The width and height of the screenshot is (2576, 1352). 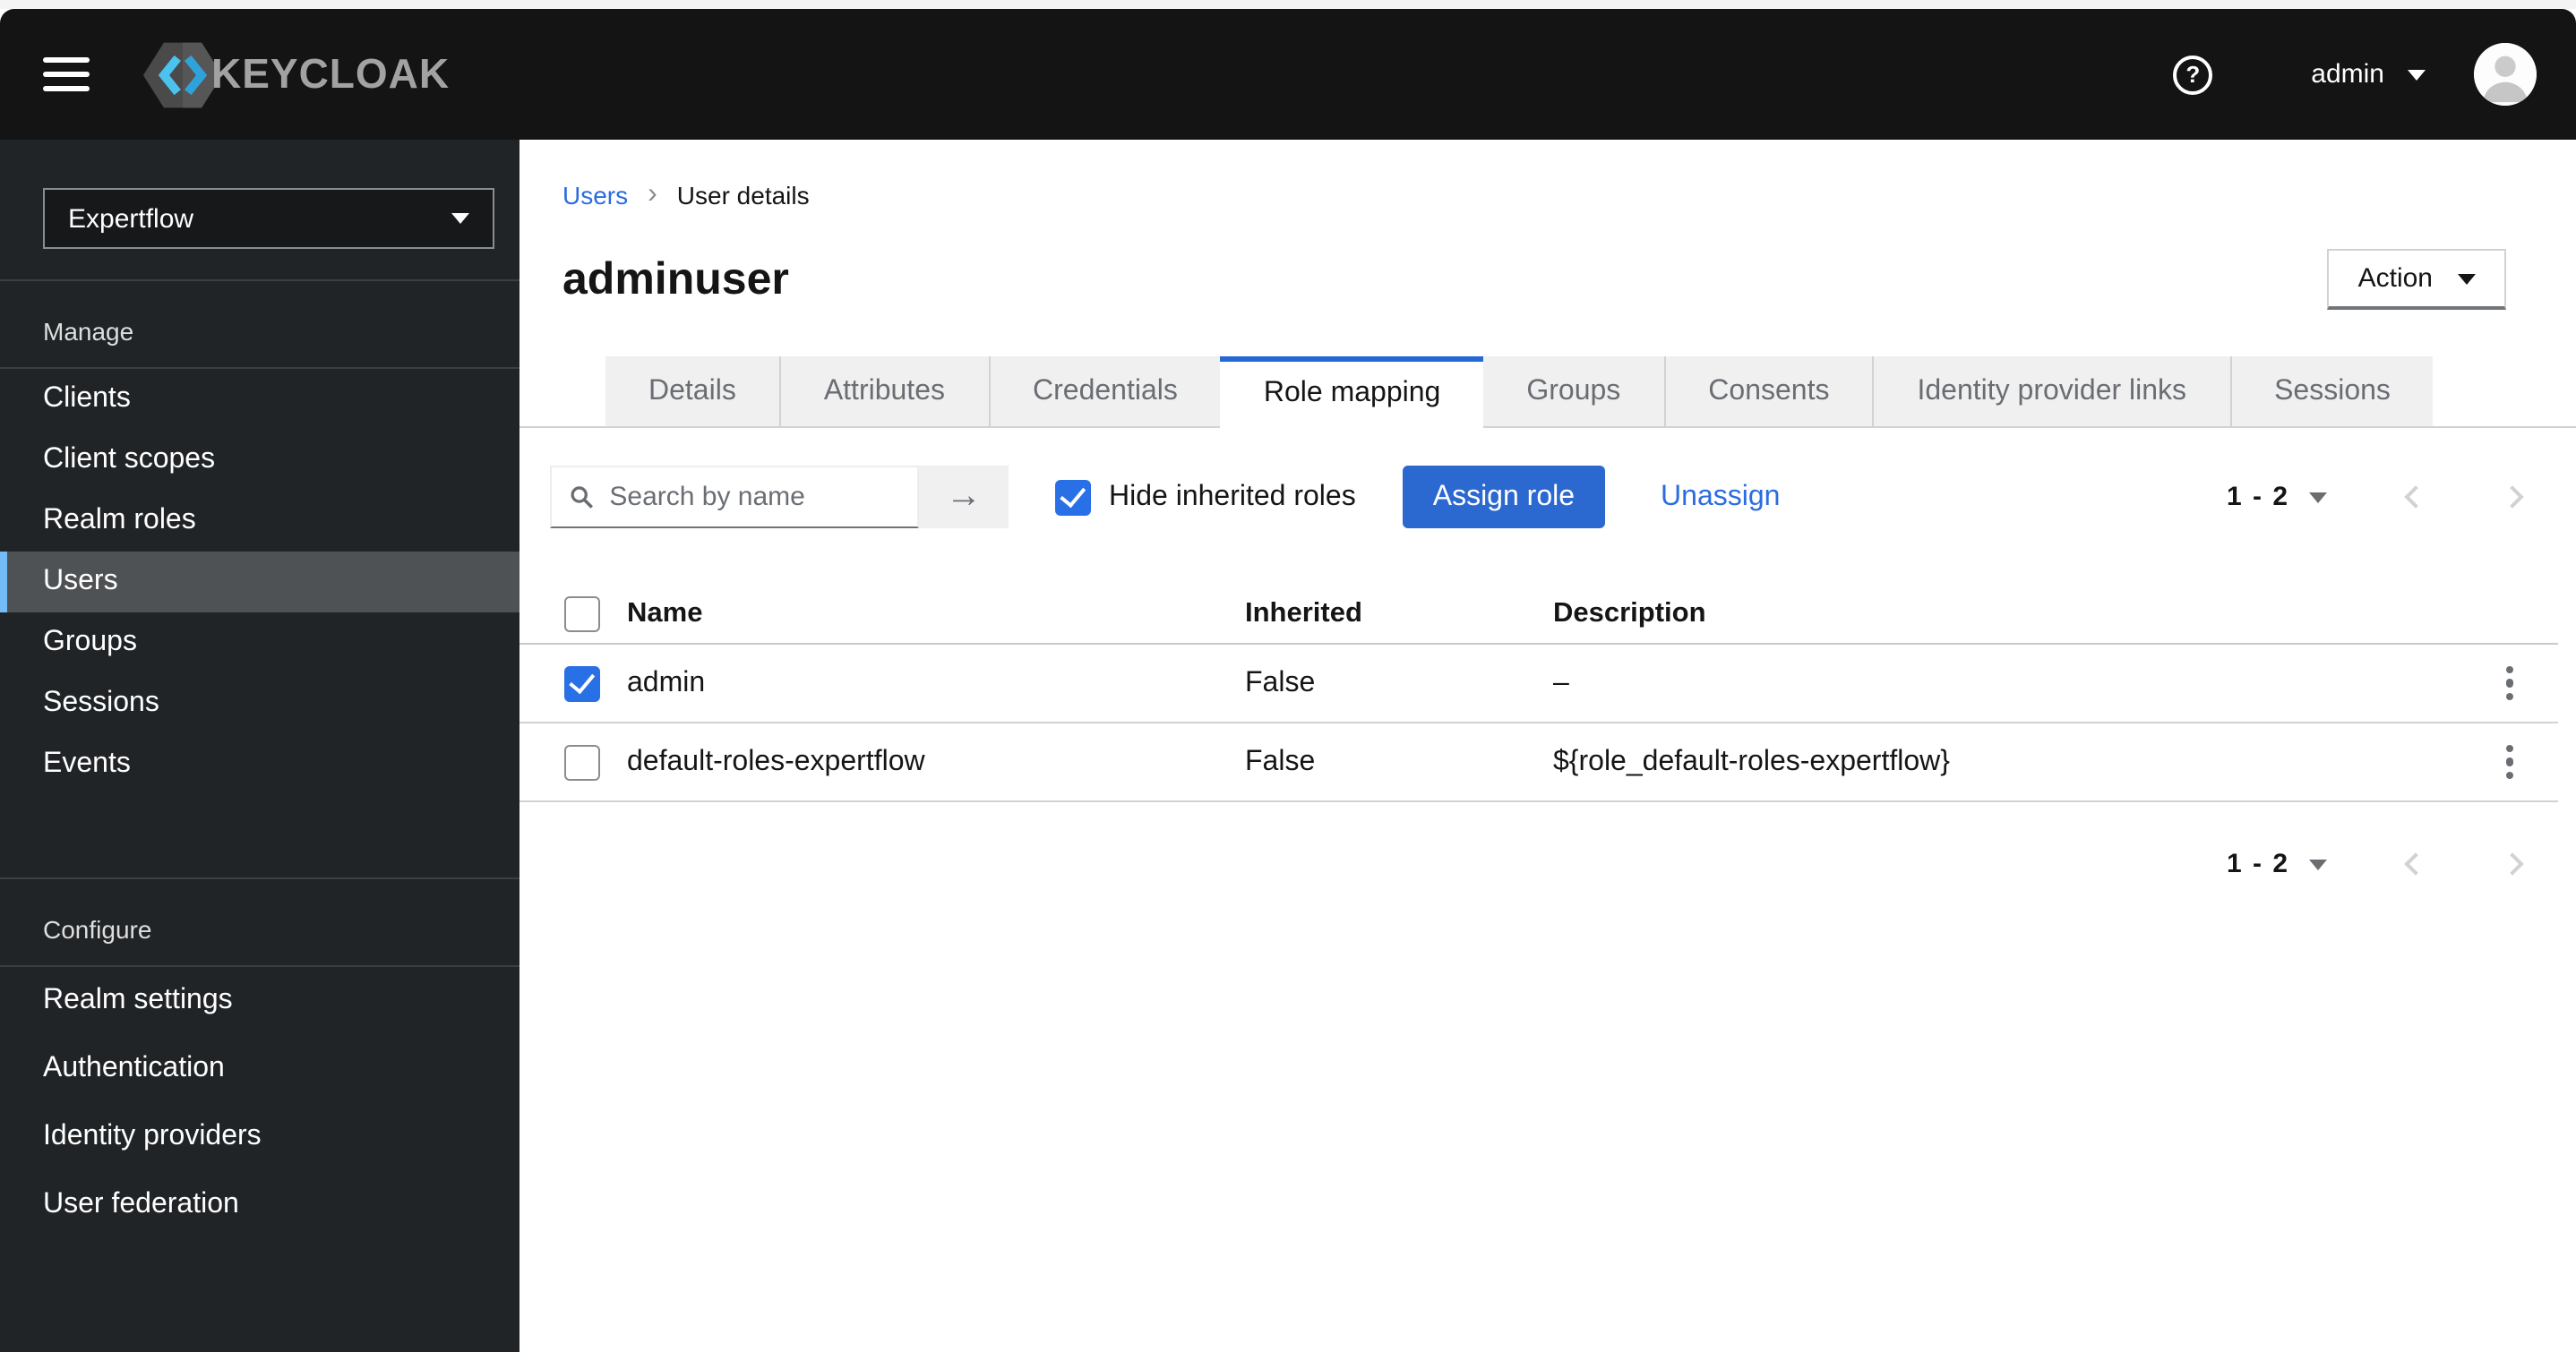 I want to click on action-dropdown-label: Action, so click(x=2395, y=278).